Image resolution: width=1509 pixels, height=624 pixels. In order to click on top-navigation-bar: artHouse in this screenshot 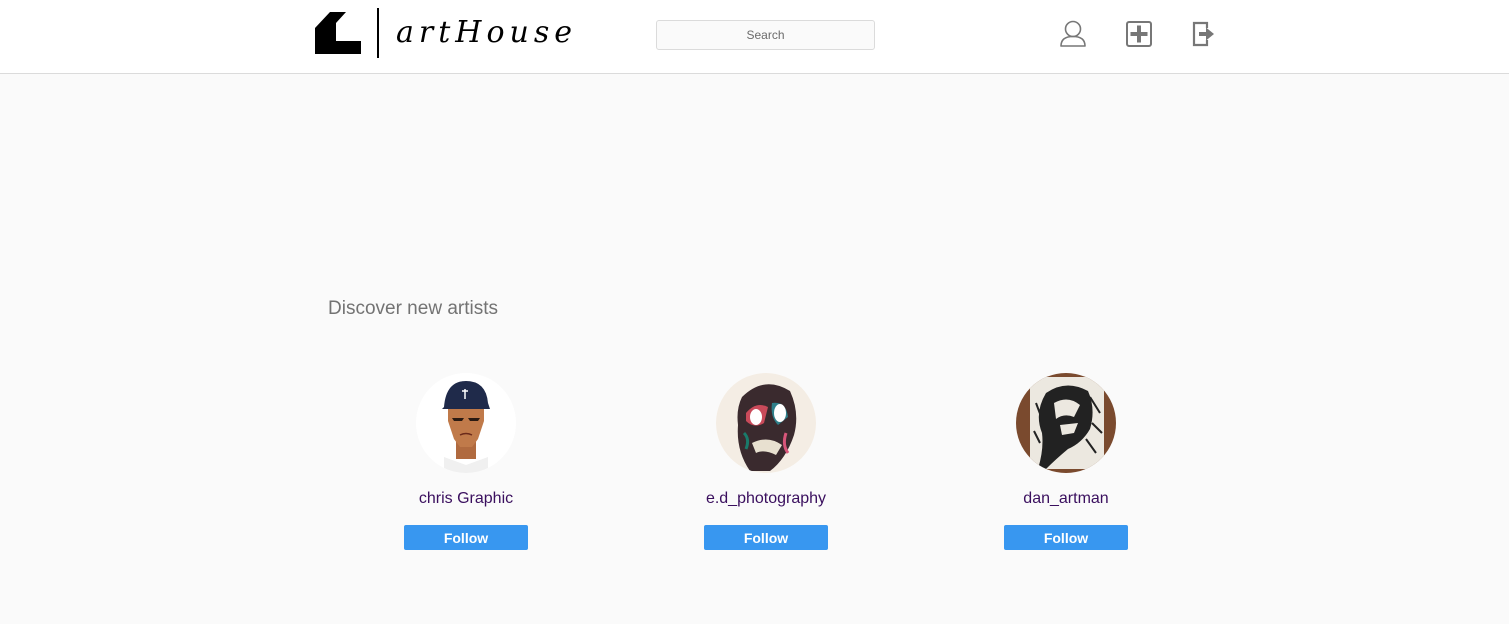, I will do `click(754, 37)`.